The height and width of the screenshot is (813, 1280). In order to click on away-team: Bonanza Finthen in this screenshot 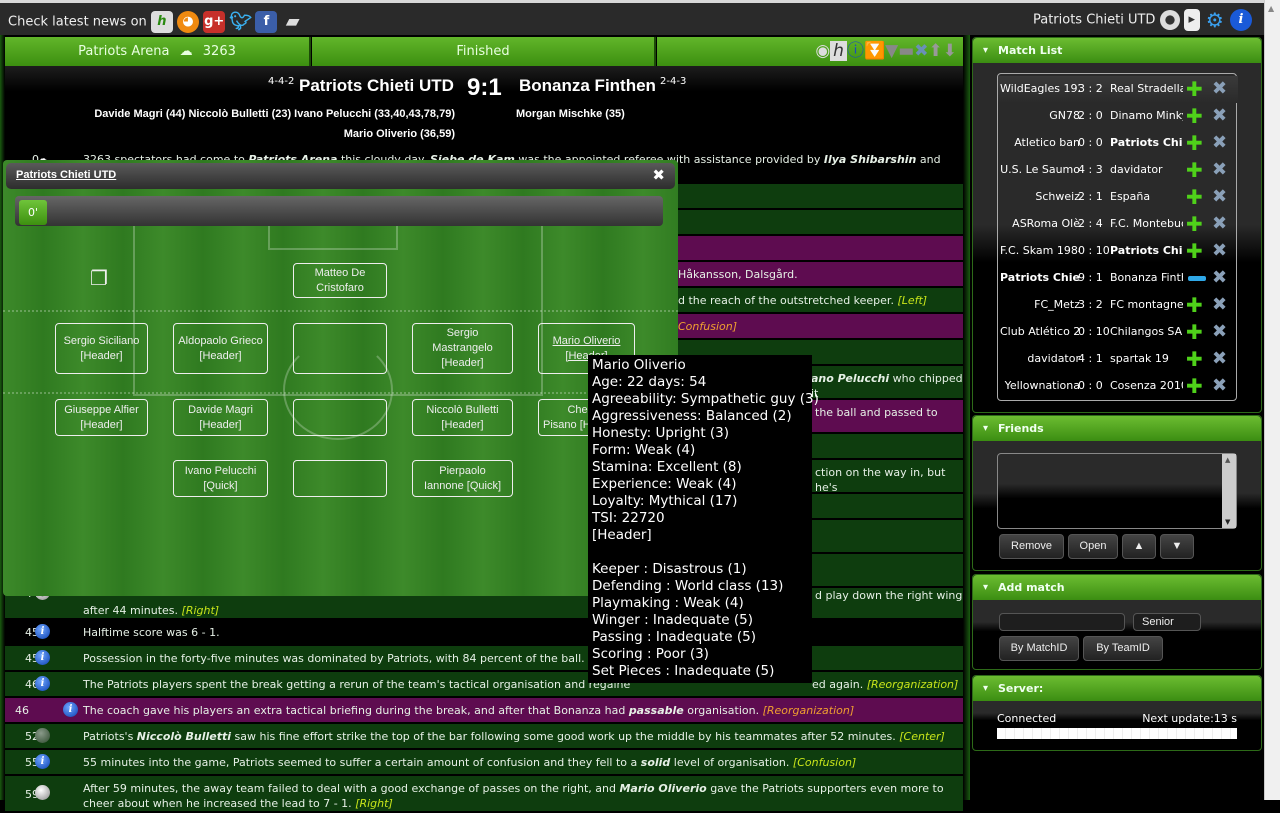, I will do `click(587, 86)`.